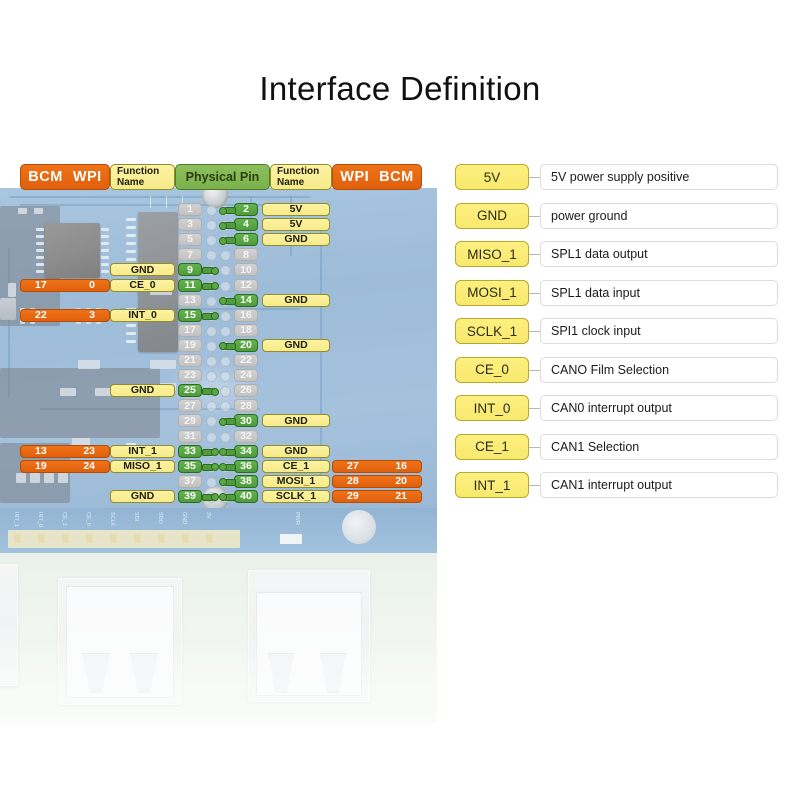  I want to click on physical-pin-36: 36, so click(246, 466).